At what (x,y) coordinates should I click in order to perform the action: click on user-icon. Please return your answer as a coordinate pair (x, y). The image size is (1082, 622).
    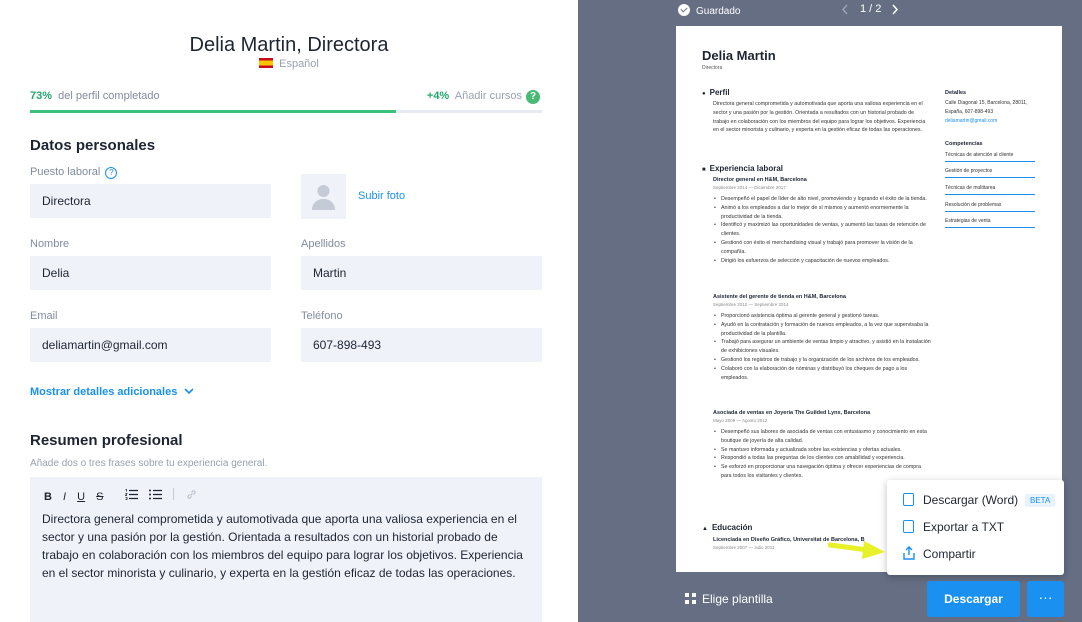
    Looking at the image, I should click on (323, 197).